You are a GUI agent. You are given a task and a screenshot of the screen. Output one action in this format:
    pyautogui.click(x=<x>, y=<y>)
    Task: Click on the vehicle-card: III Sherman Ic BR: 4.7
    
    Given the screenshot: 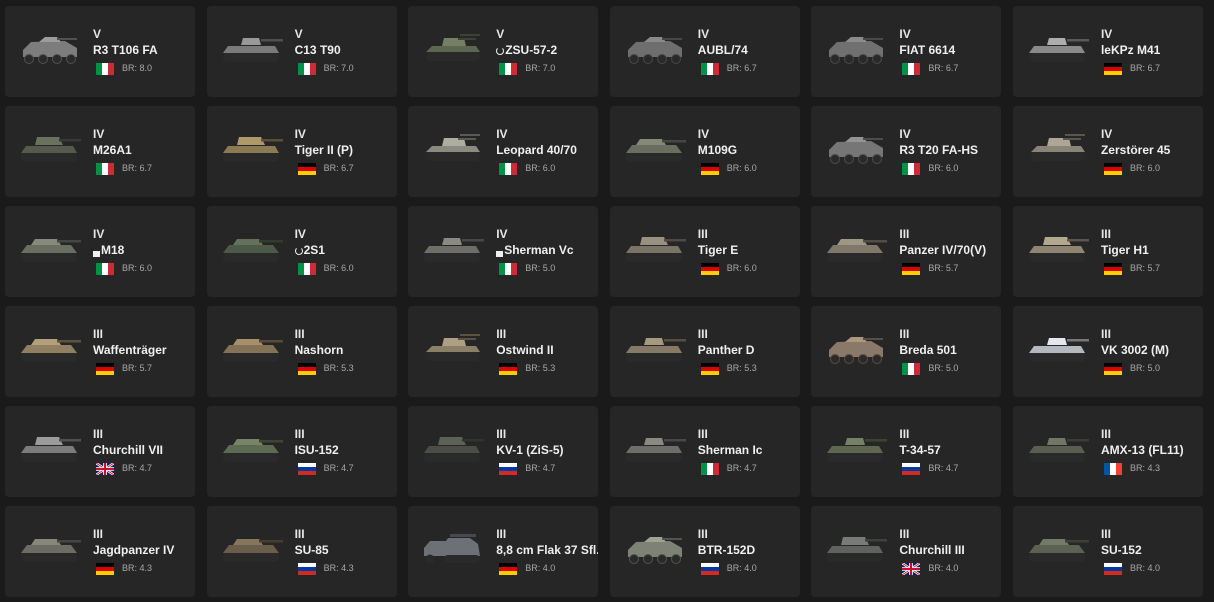 What is the action you would take?
    pyautogui.click(x=704, y=451)
    